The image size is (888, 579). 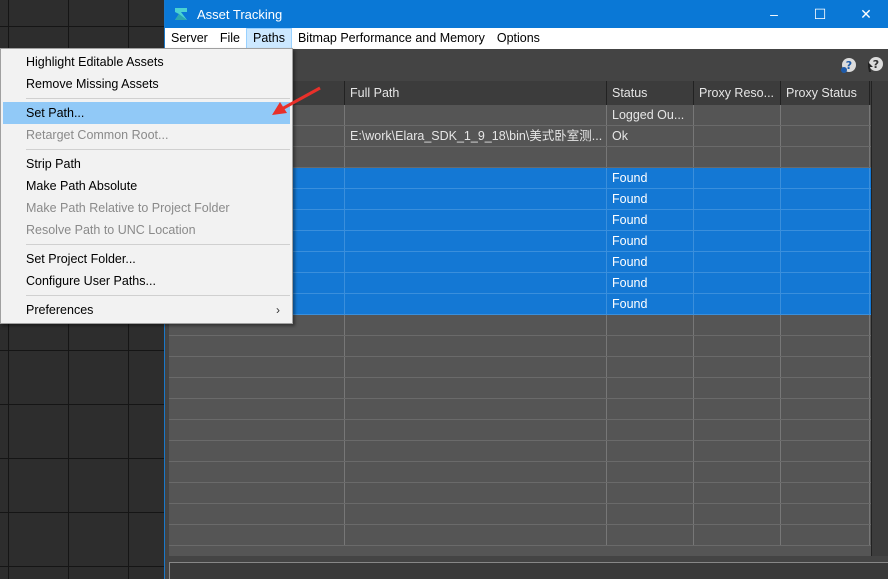 I want to click on title-bar: Asset Tracking – ☐ ✕, so click(x=526, y=14).